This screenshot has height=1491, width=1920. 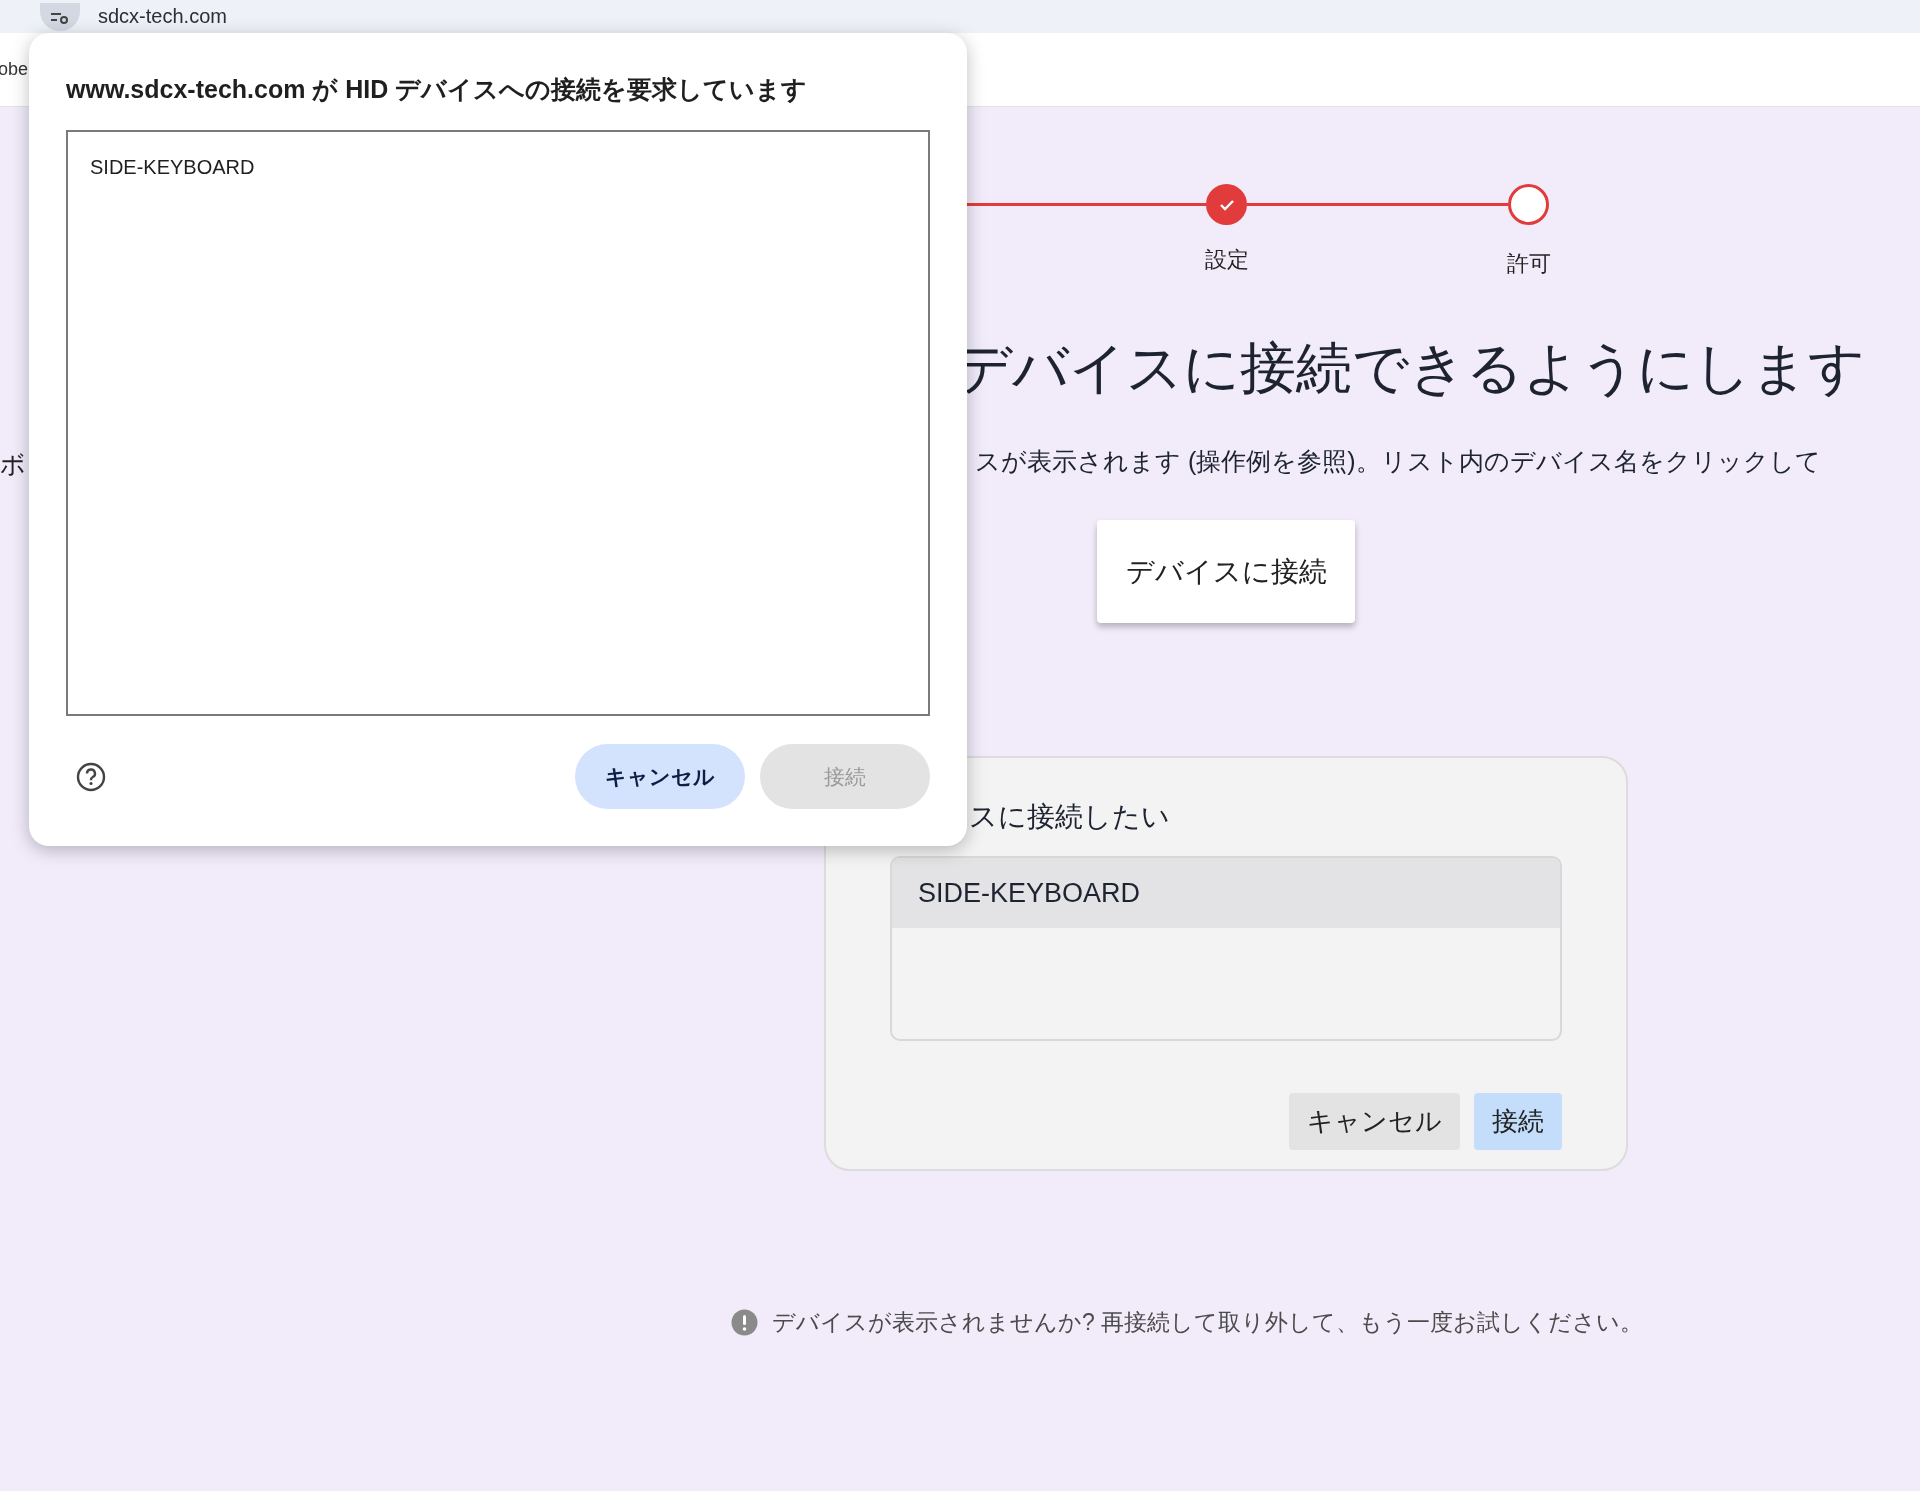 I want to click on help-icon, so click(x=91, y=776).